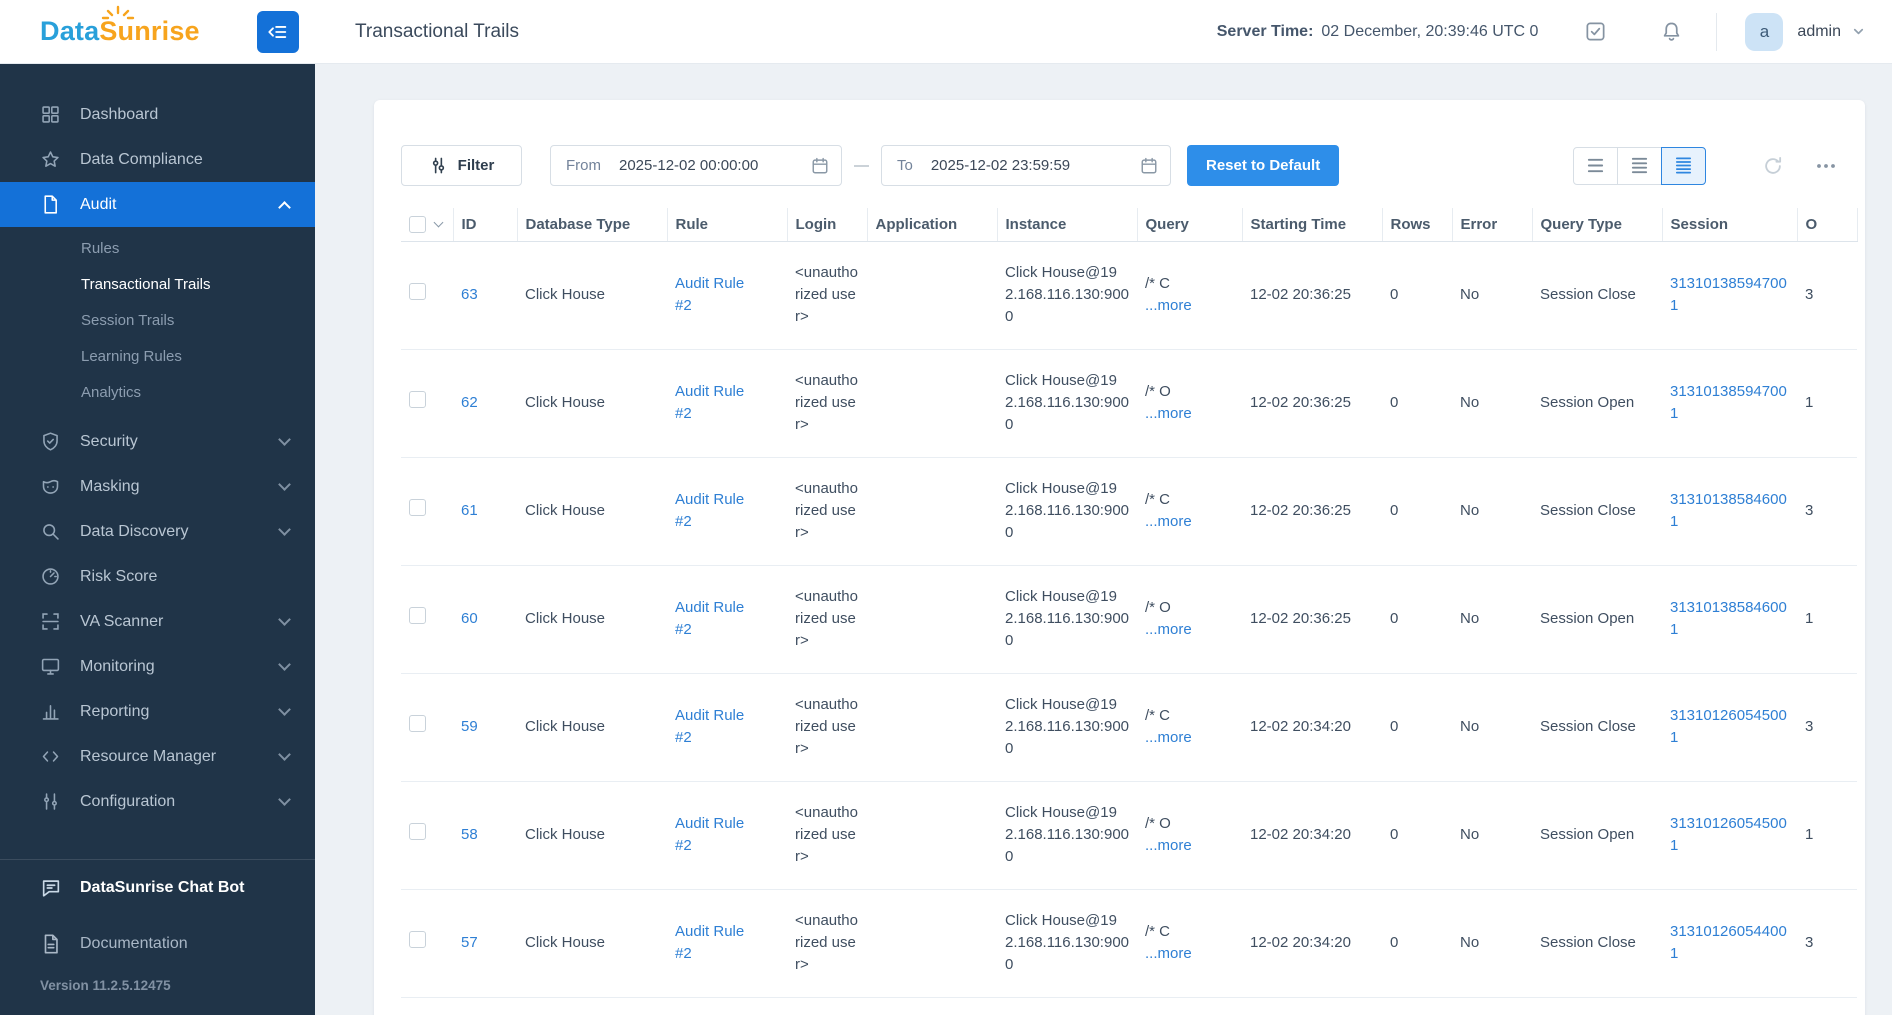 The width and height of the screenshot is (1892, 1015). I want to click on column-header-query: Query, so click(1190, 225).